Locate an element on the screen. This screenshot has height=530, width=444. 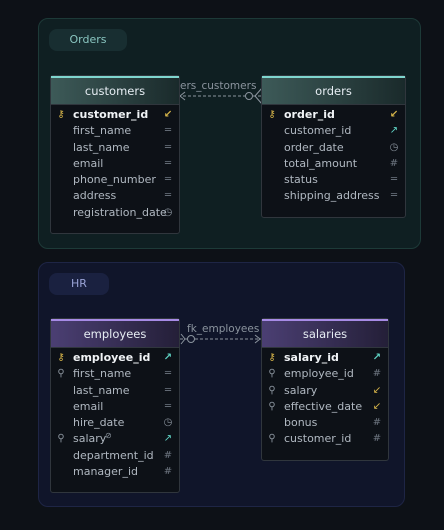
column-row: manager_id # is located at coordinates (115, 472).